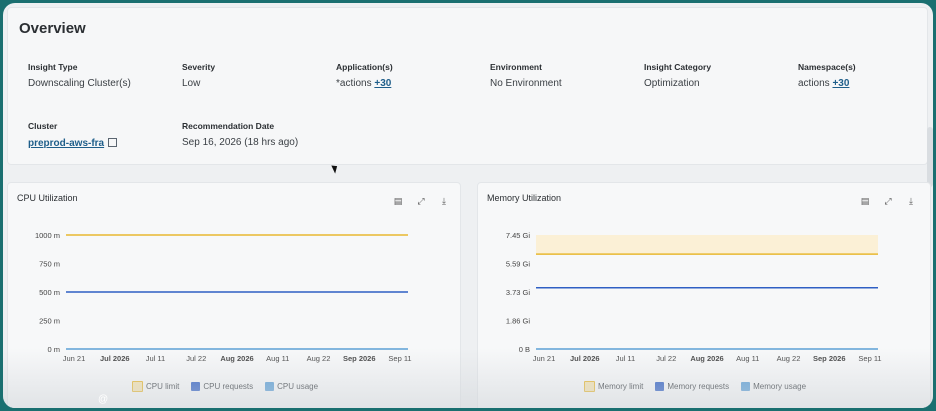 This screenshot has height=411, width=936. What do you see at coordinates (103, 399) in the screenshot?
I see `at-sign-text: @` at bounding box center [103, 399].